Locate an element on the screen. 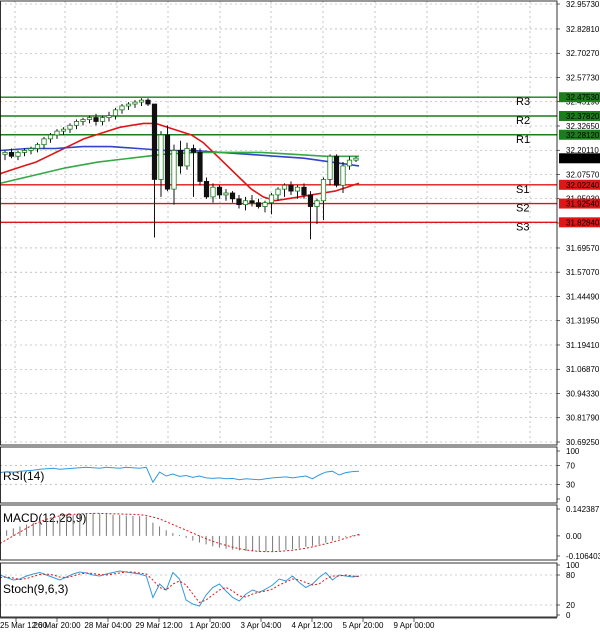 Image resolution: width=600 pixels, height=634 pixels. price-tick-label: 32.70270 is located at coordinates (583, 53).